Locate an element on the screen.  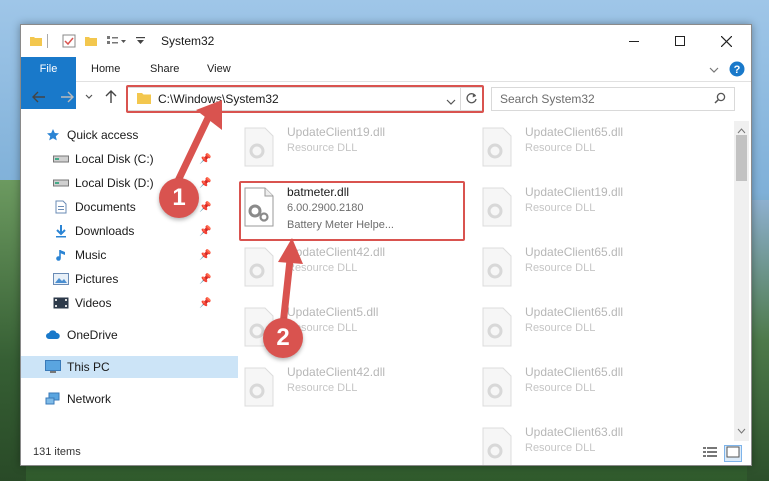
callout-badge-1: 1 is located at coordinates (179, 198).